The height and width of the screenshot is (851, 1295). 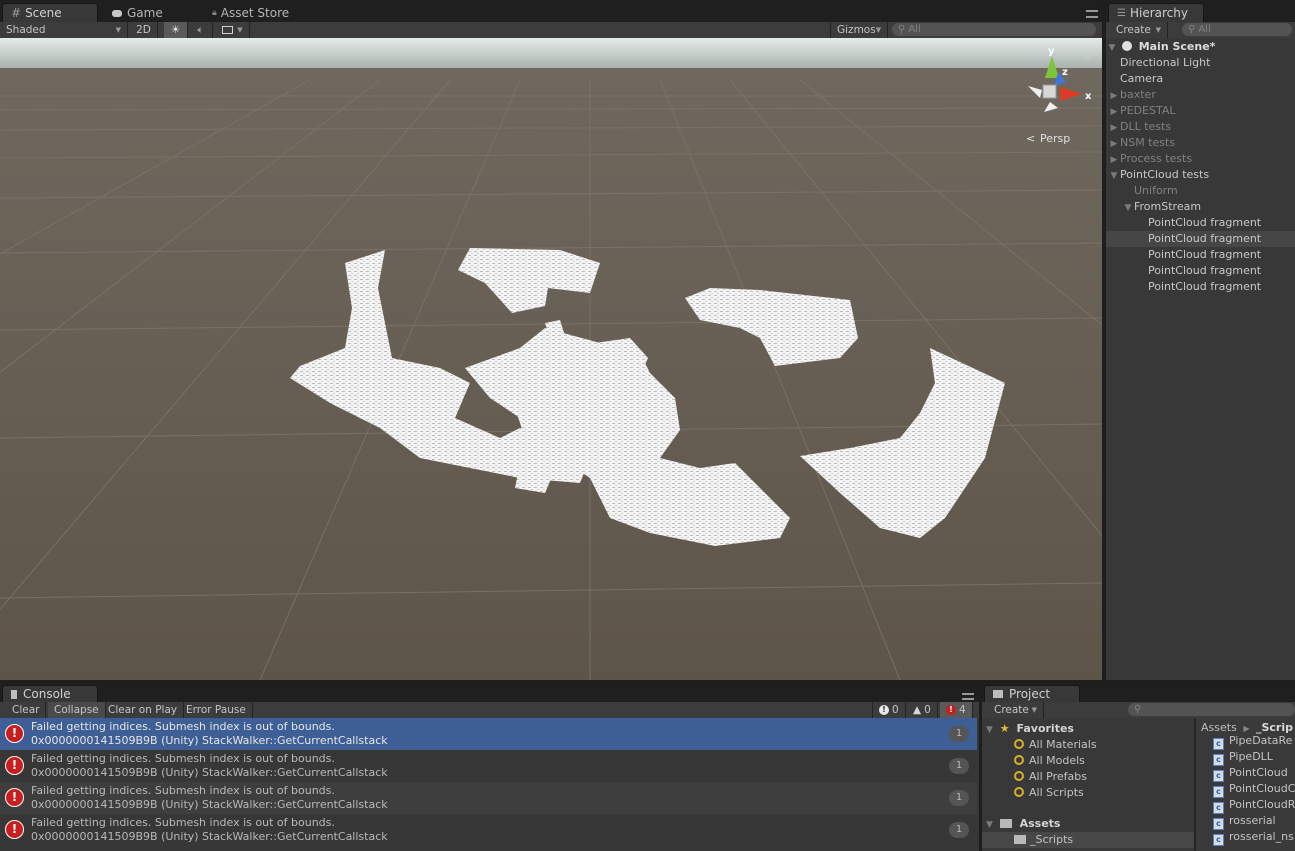 What do you see at coordinates (143, 710) in the screenshot?
I see `console-clear-on-play-button: Clear on Play` at bounding box center [143, 710].